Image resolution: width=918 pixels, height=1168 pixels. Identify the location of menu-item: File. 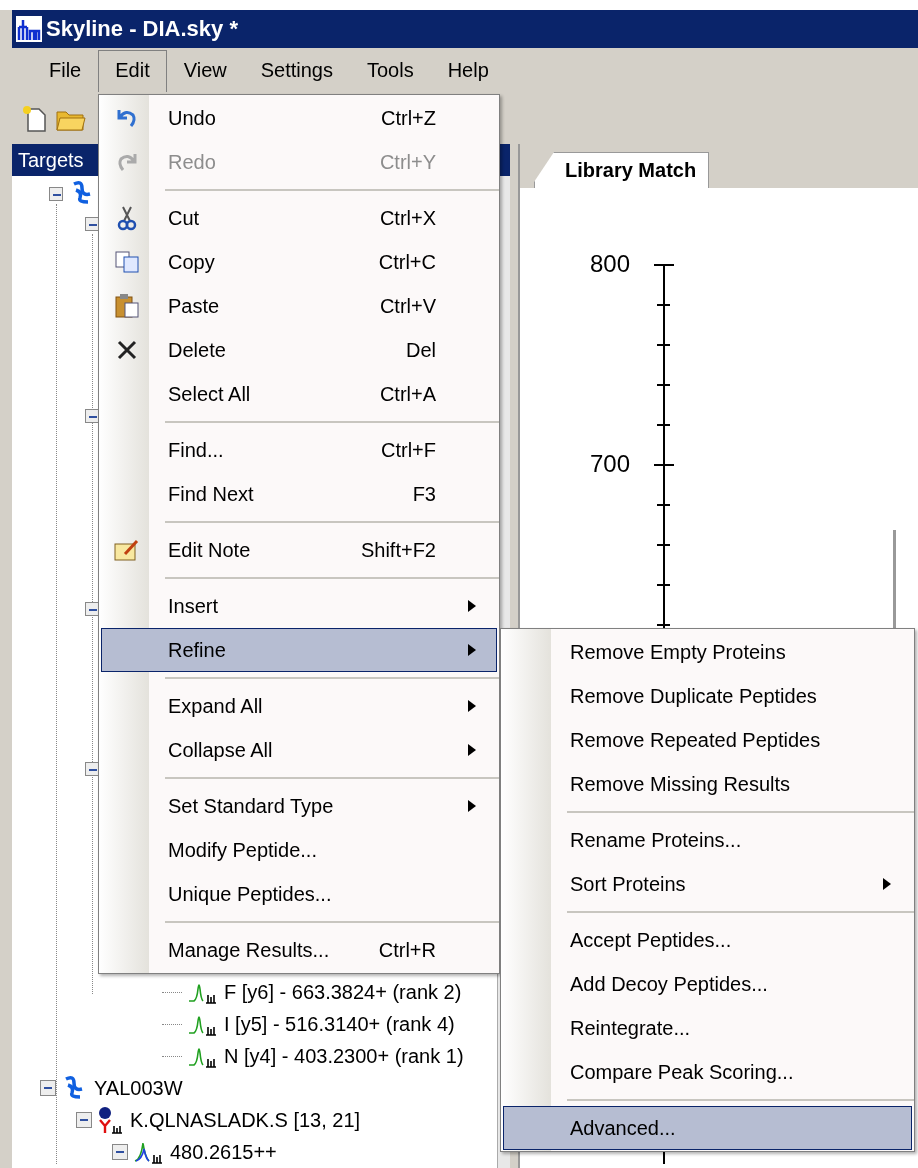
(65, 71).